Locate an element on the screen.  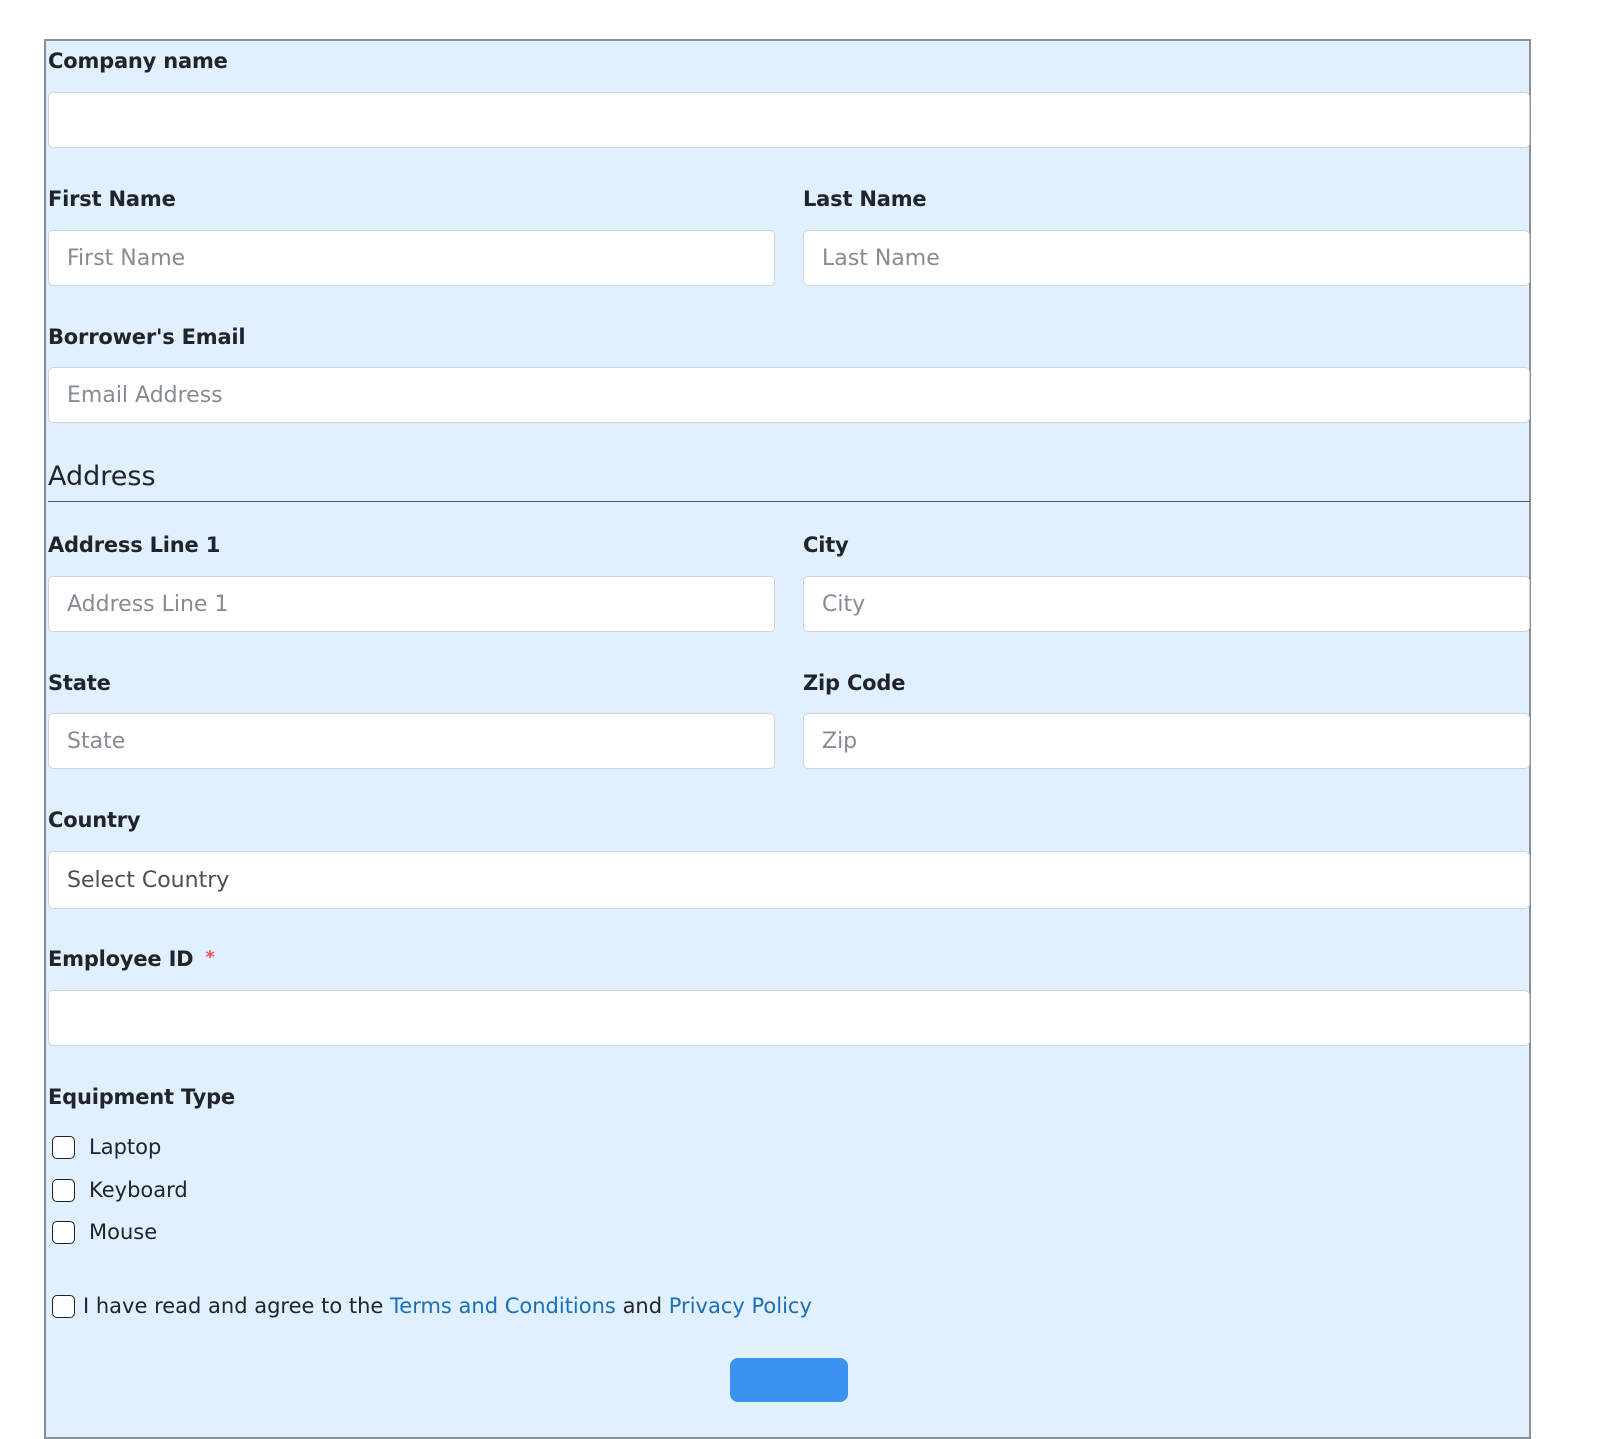
address-line1-label: Address Line 1 is located at coordinates (134, 545).